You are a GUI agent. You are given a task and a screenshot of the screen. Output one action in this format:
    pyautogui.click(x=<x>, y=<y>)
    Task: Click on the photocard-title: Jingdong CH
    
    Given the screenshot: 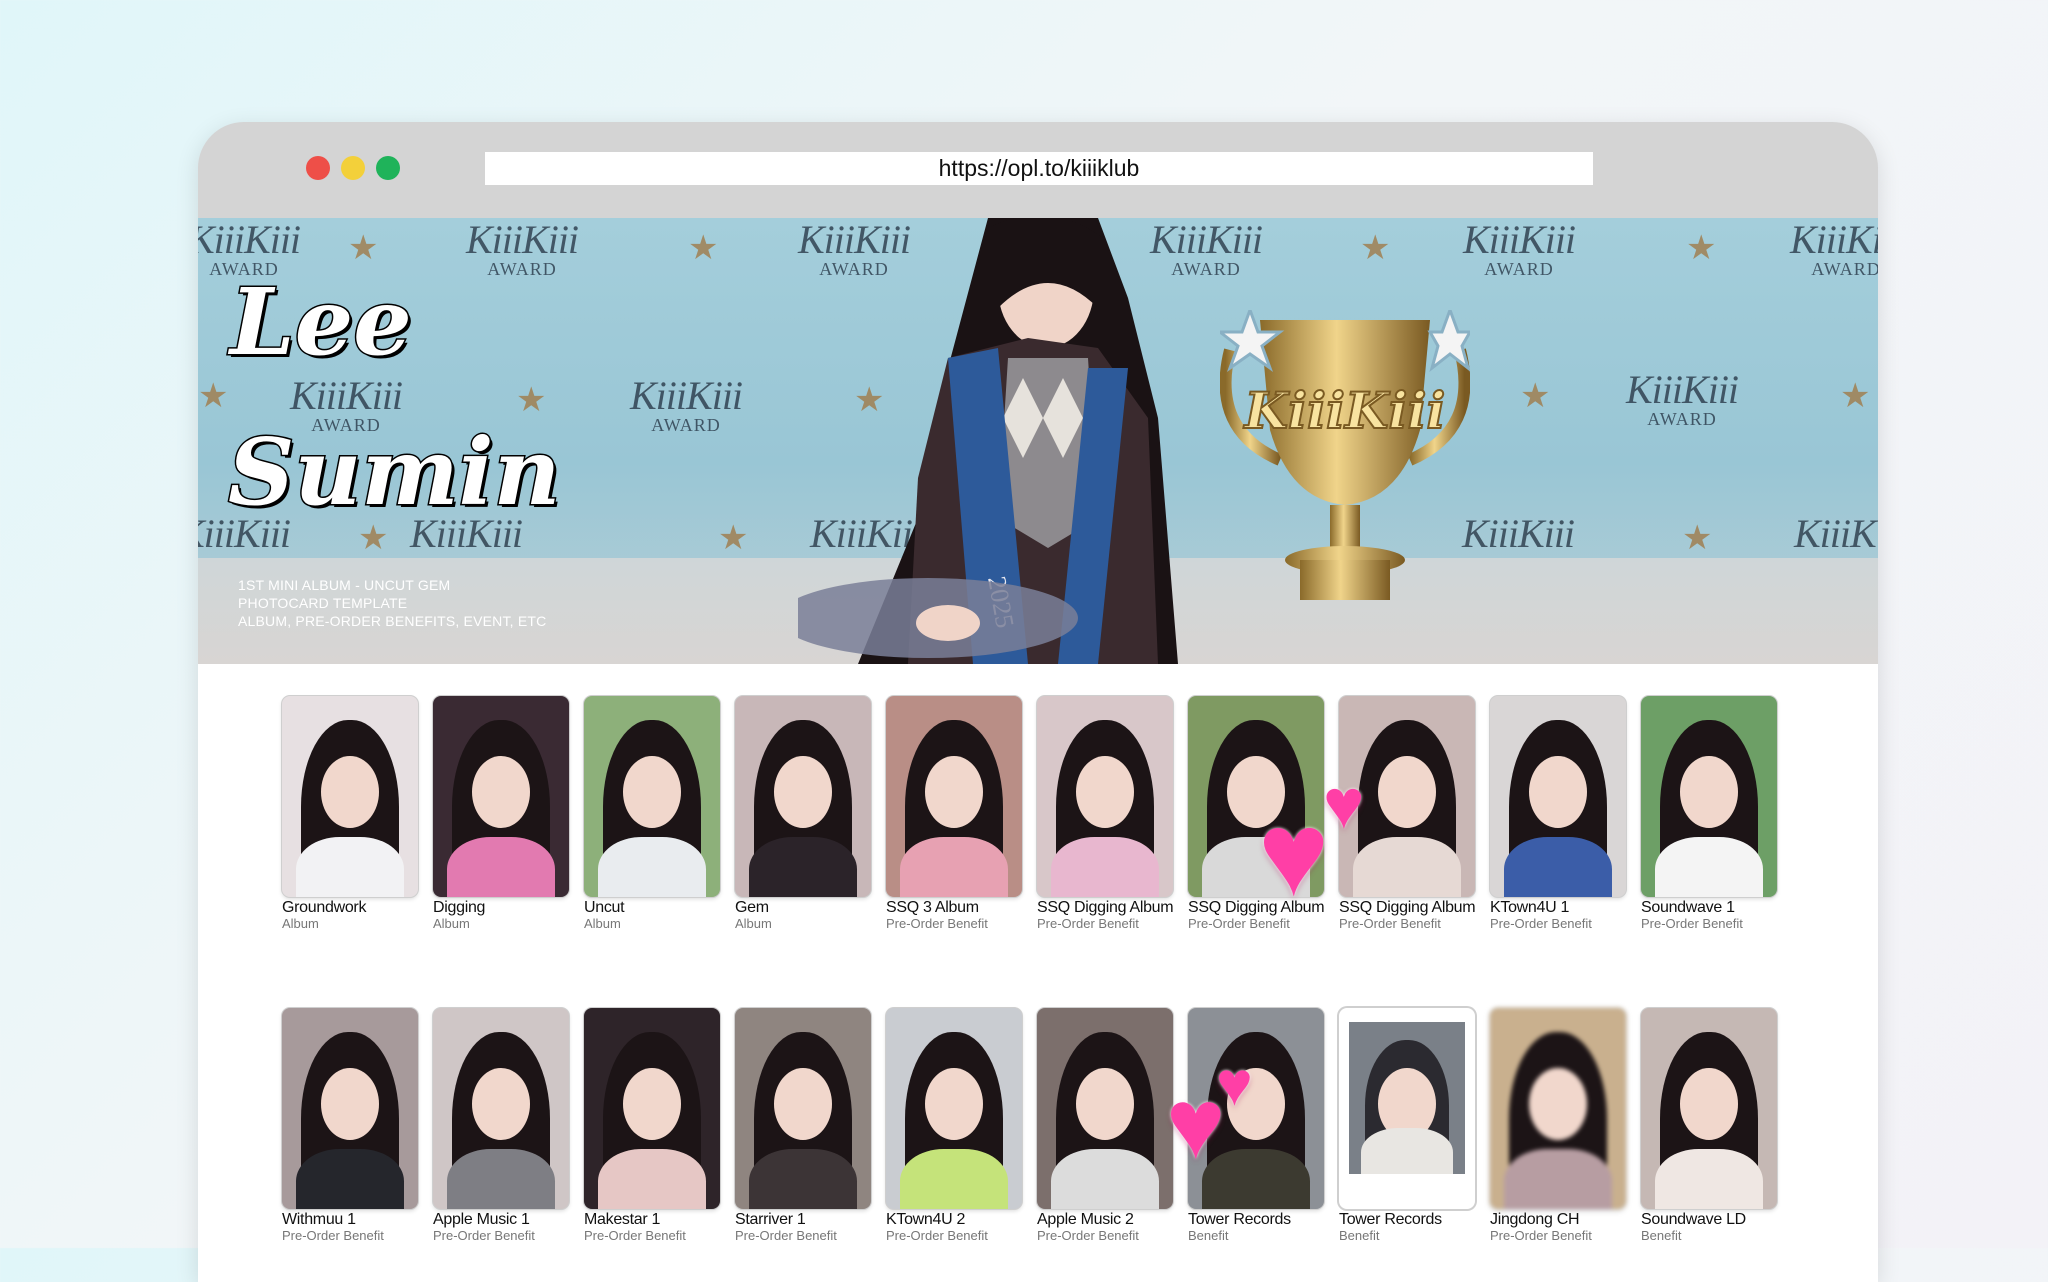 What is the action you would take?
    pyautogui.click(x=1535, y=1219)
    